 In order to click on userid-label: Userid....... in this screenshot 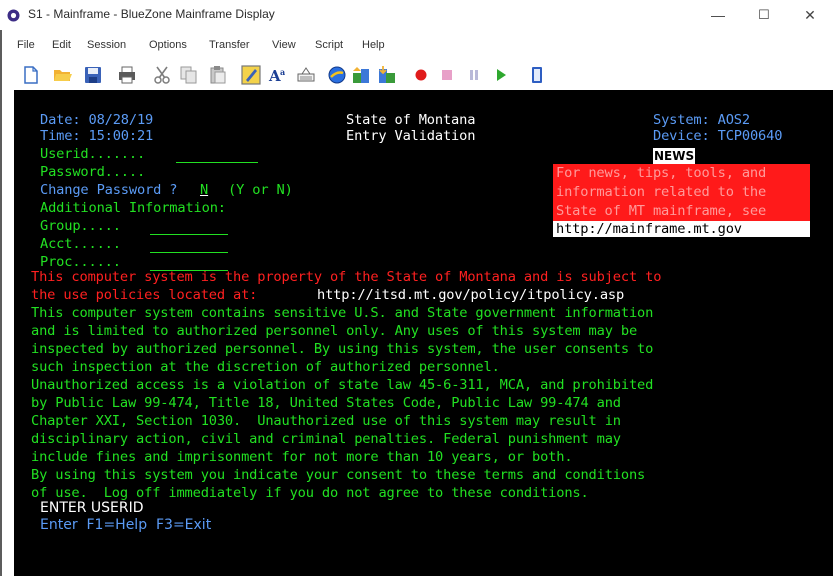, I will do `click(93, 154)`.